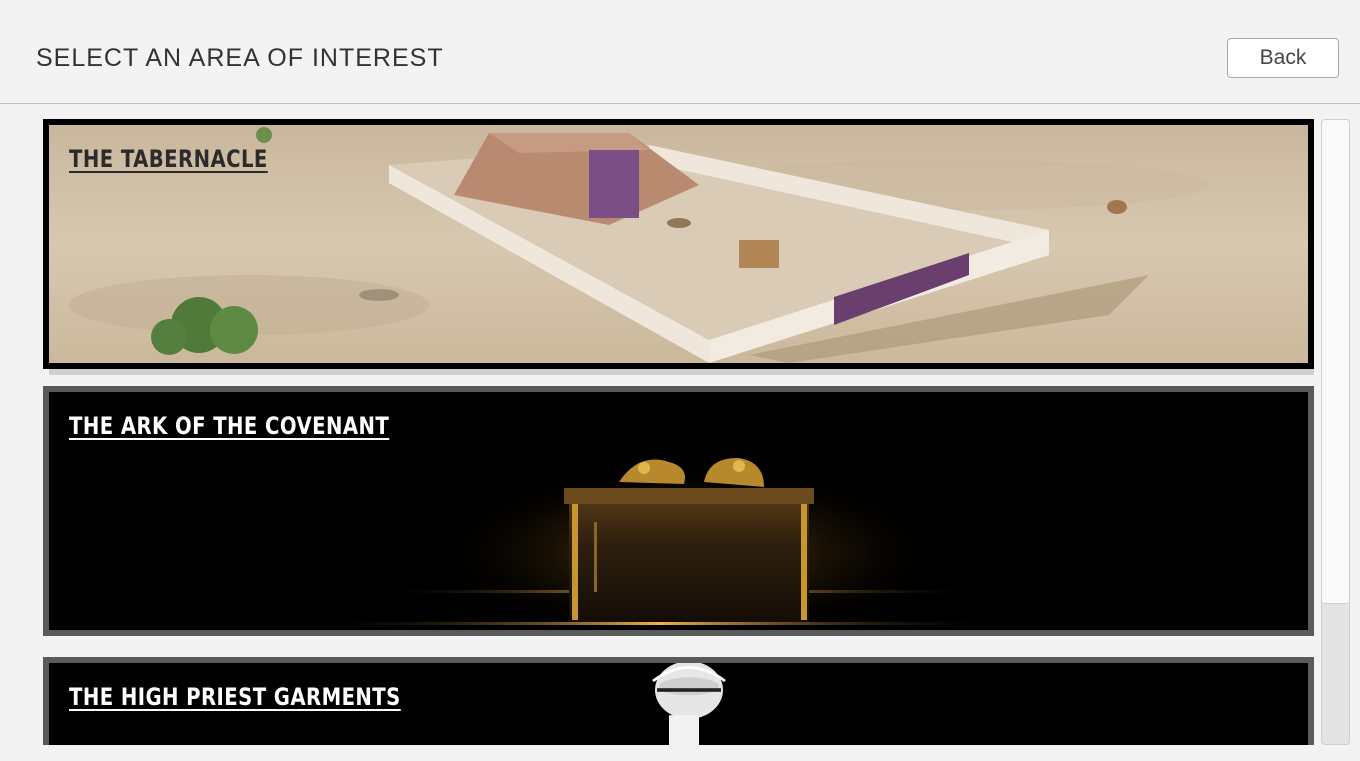 The height and width of the screenshot is (761, 1360). Describe the element at coordinates (240, 58) in the screenshot. I see `page-title: SELECT AN AREA OF INTEREST` at that location.